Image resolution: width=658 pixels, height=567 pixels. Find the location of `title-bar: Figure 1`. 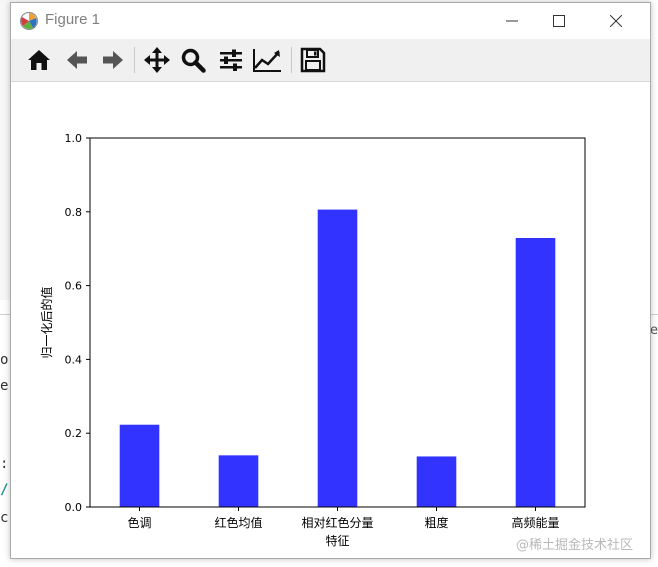

title-bar: Figure 1 is located at coordinates (330, 21).